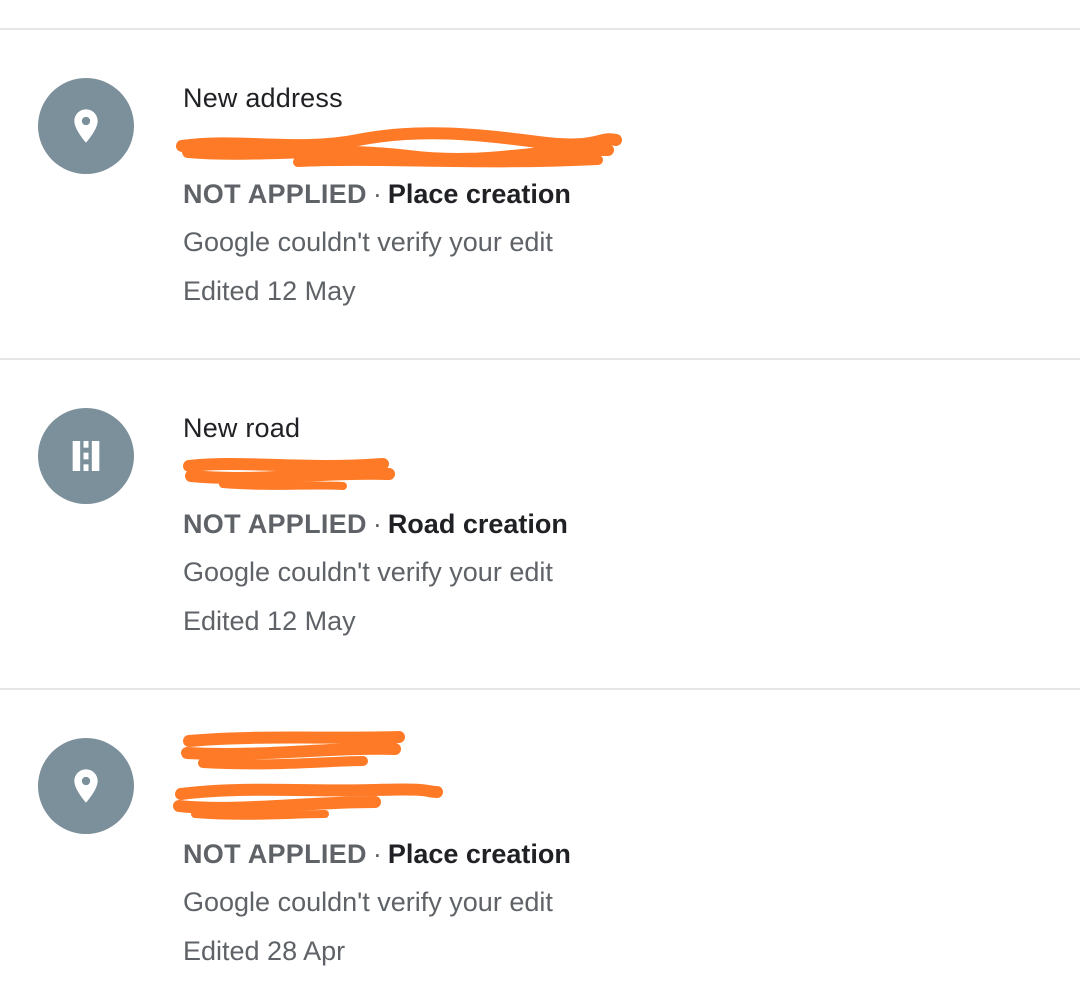  Describe the element at coordinates (264, 951) in the screenshot. I see `edit-date: Edited 28 Apr` at that location.